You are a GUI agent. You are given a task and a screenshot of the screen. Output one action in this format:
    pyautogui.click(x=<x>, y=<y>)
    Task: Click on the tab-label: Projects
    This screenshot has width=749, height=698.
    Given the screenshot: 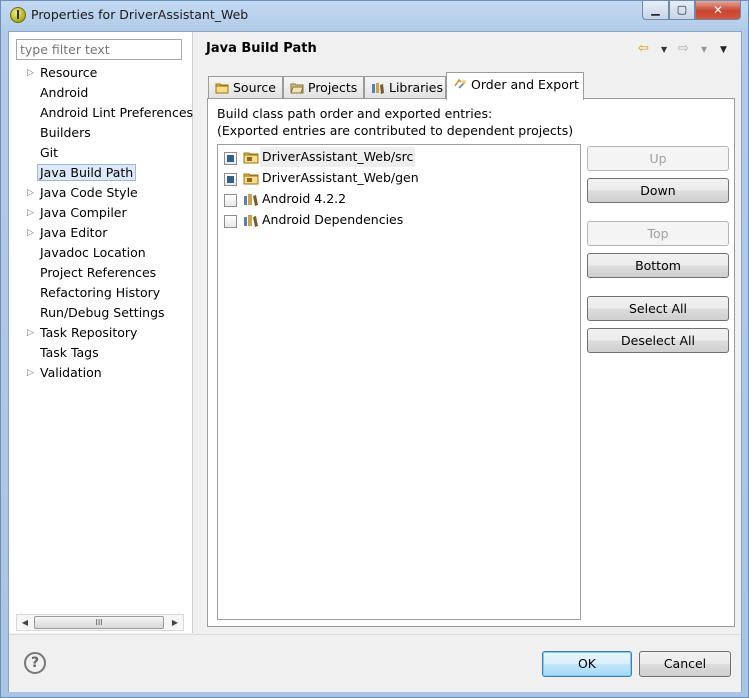 What is the action you would take?
    pyautogui.click(x=333, y=87)
    